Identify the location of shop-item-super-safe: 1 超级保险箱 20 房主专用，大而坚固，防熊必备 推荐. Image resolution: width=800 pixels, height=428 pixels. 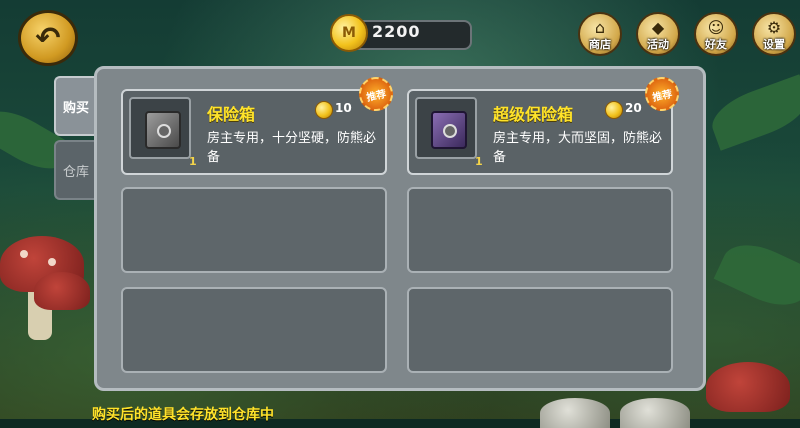
(545, 124).